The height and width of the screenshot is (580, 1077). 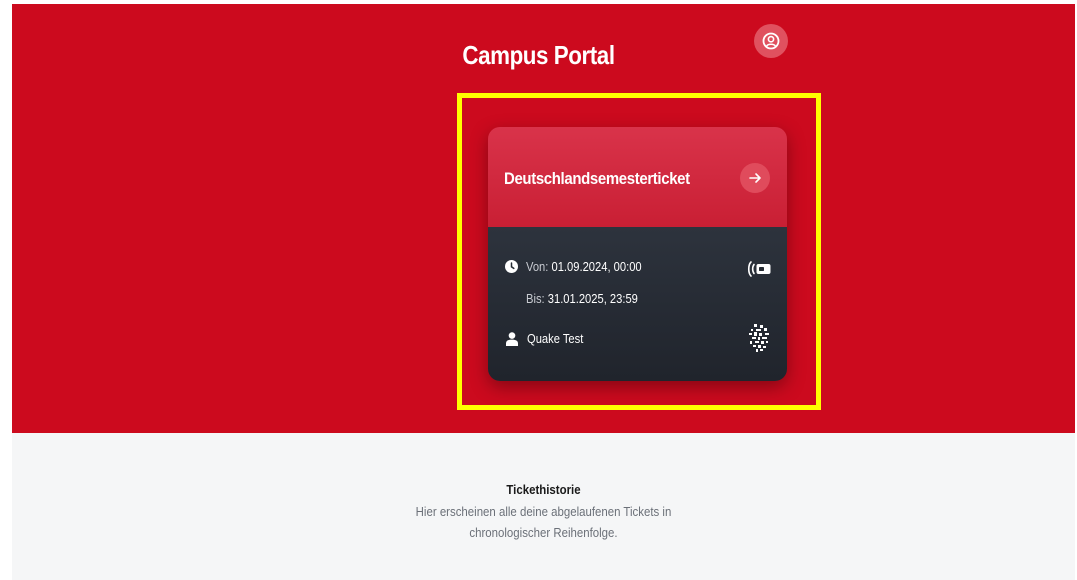 What do you see at coordinates (543, 532) in the screenshot?
I see `history-description-line2: chronologischer Reihenfolge.` at bounding box center [543, 532].